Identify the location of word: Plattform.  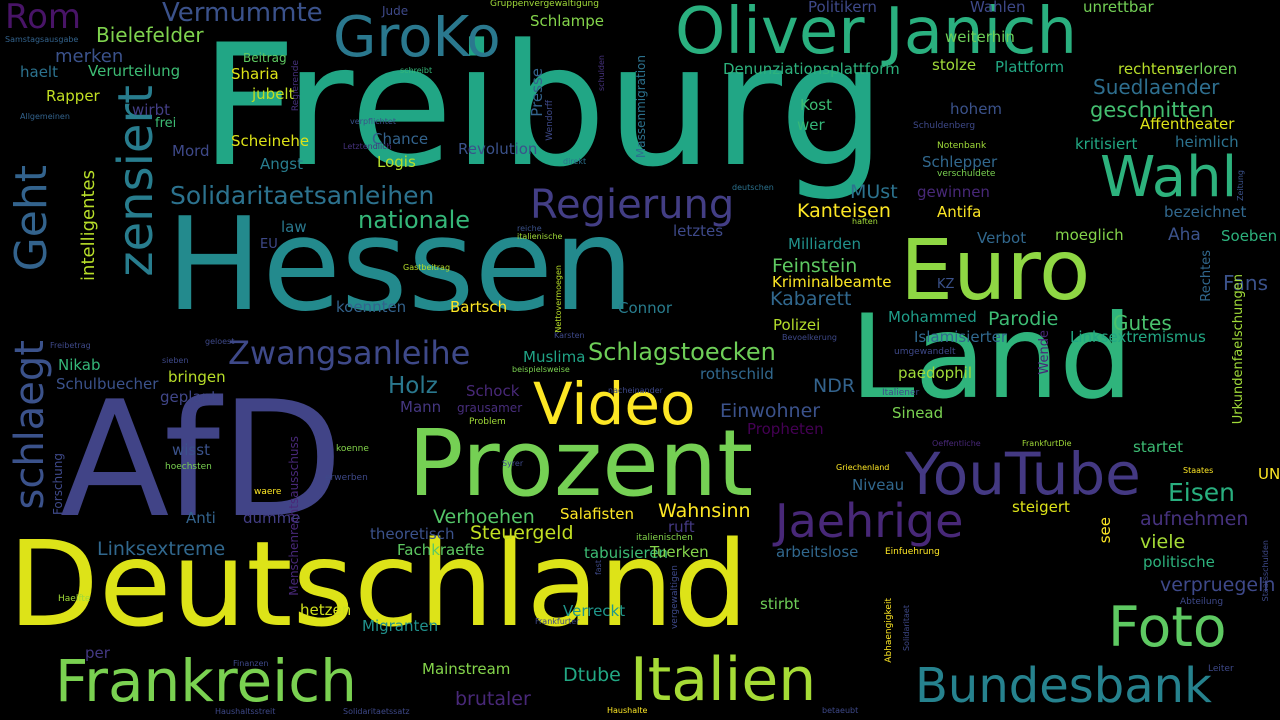
(1030, 67).